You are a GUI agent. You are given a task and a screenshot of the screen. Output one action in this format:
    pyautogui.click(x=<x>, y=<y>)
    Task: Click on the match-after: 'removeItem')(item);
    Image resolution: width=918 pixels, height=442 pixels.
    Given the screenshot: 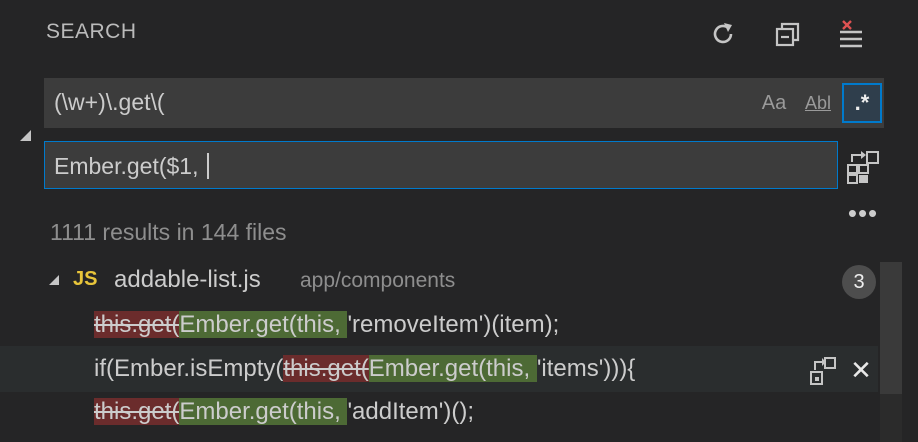 What is the action you would take?
    pyautogui.click(x=453, y=324)
    